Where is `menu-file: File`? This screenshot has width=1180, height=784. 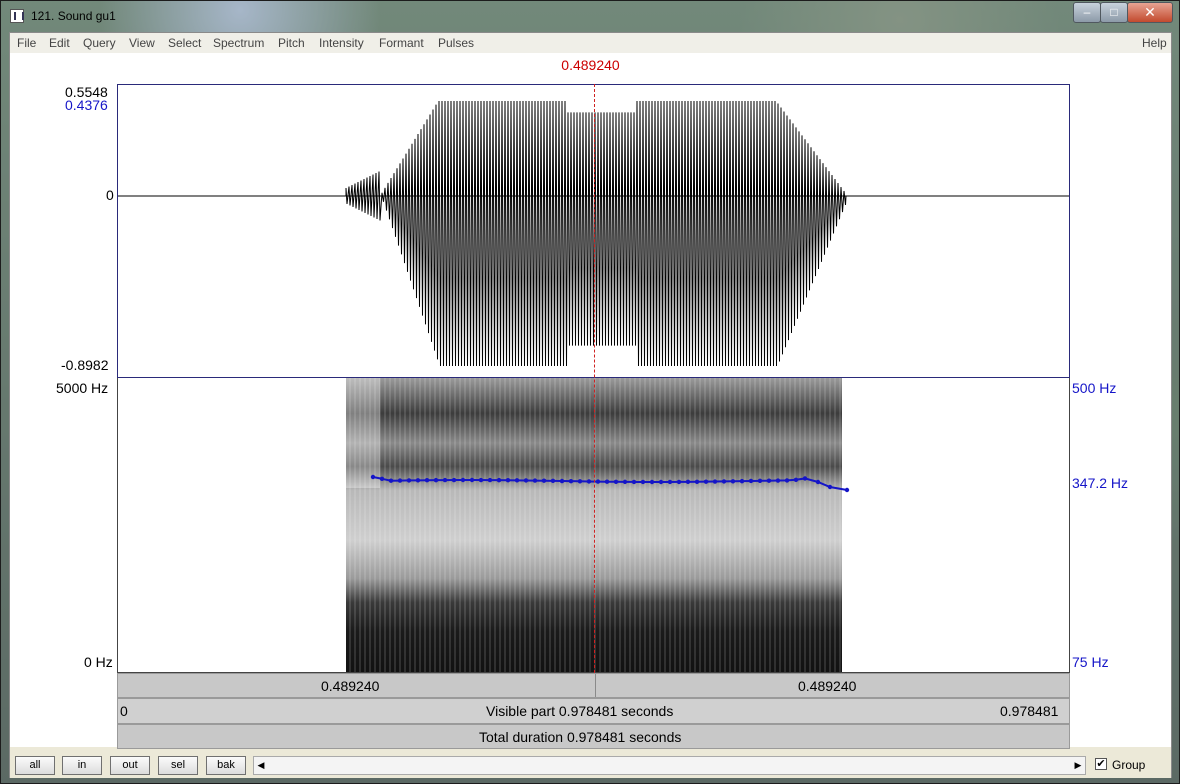 menu-file: File is located at coordinates (26, 43).